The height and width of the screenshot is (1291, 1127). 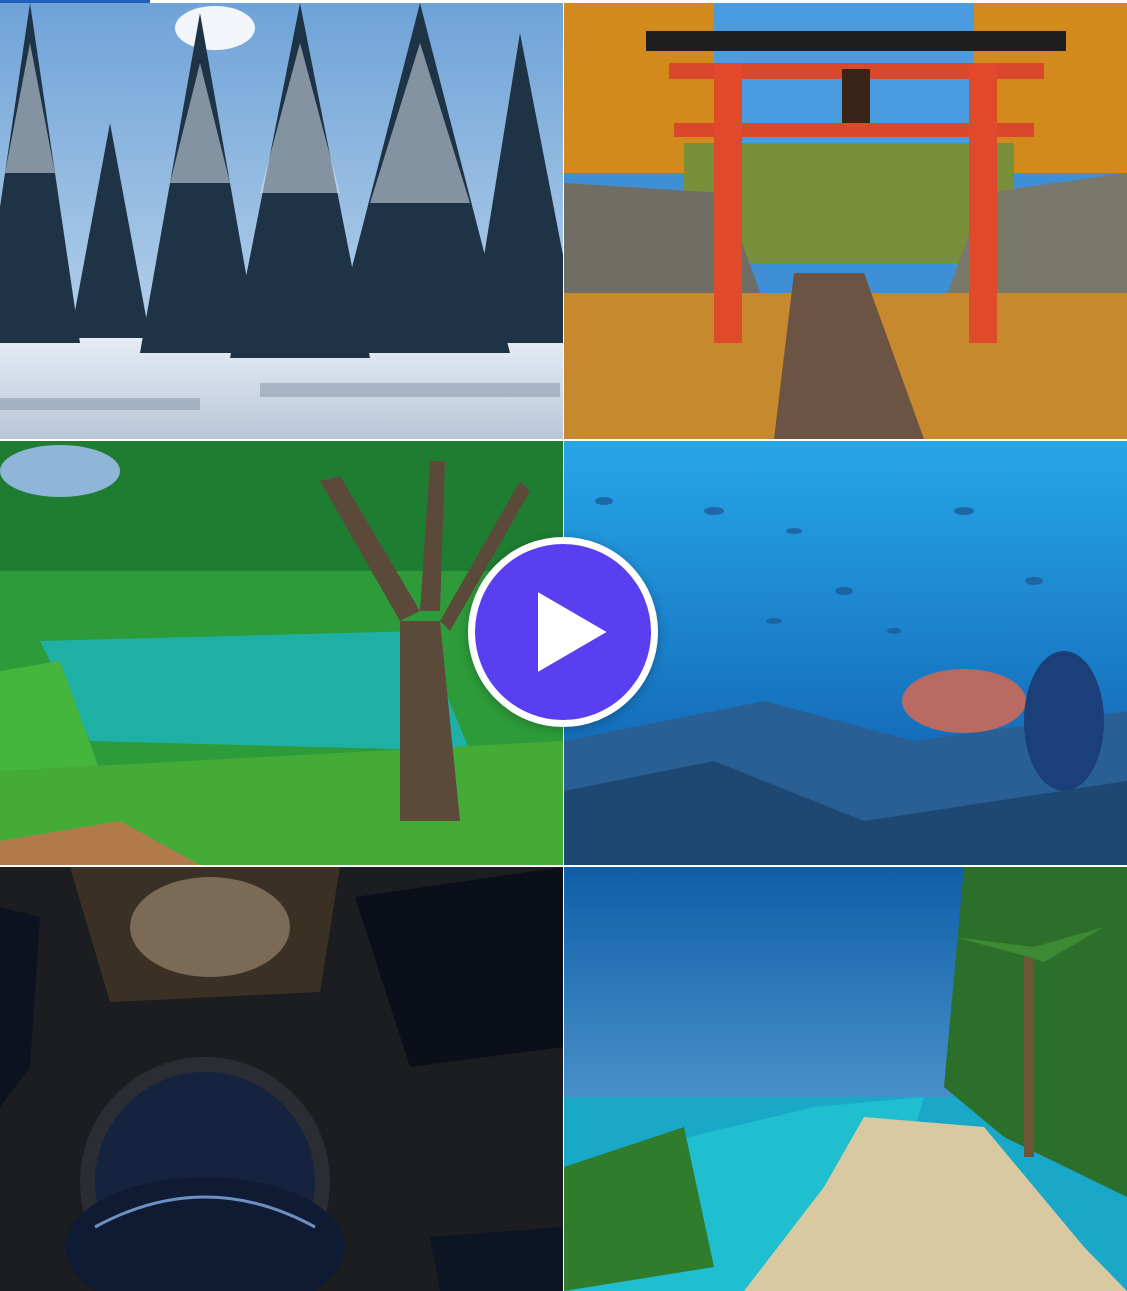 I want to click on play-icon, so click(x=572, y=632).